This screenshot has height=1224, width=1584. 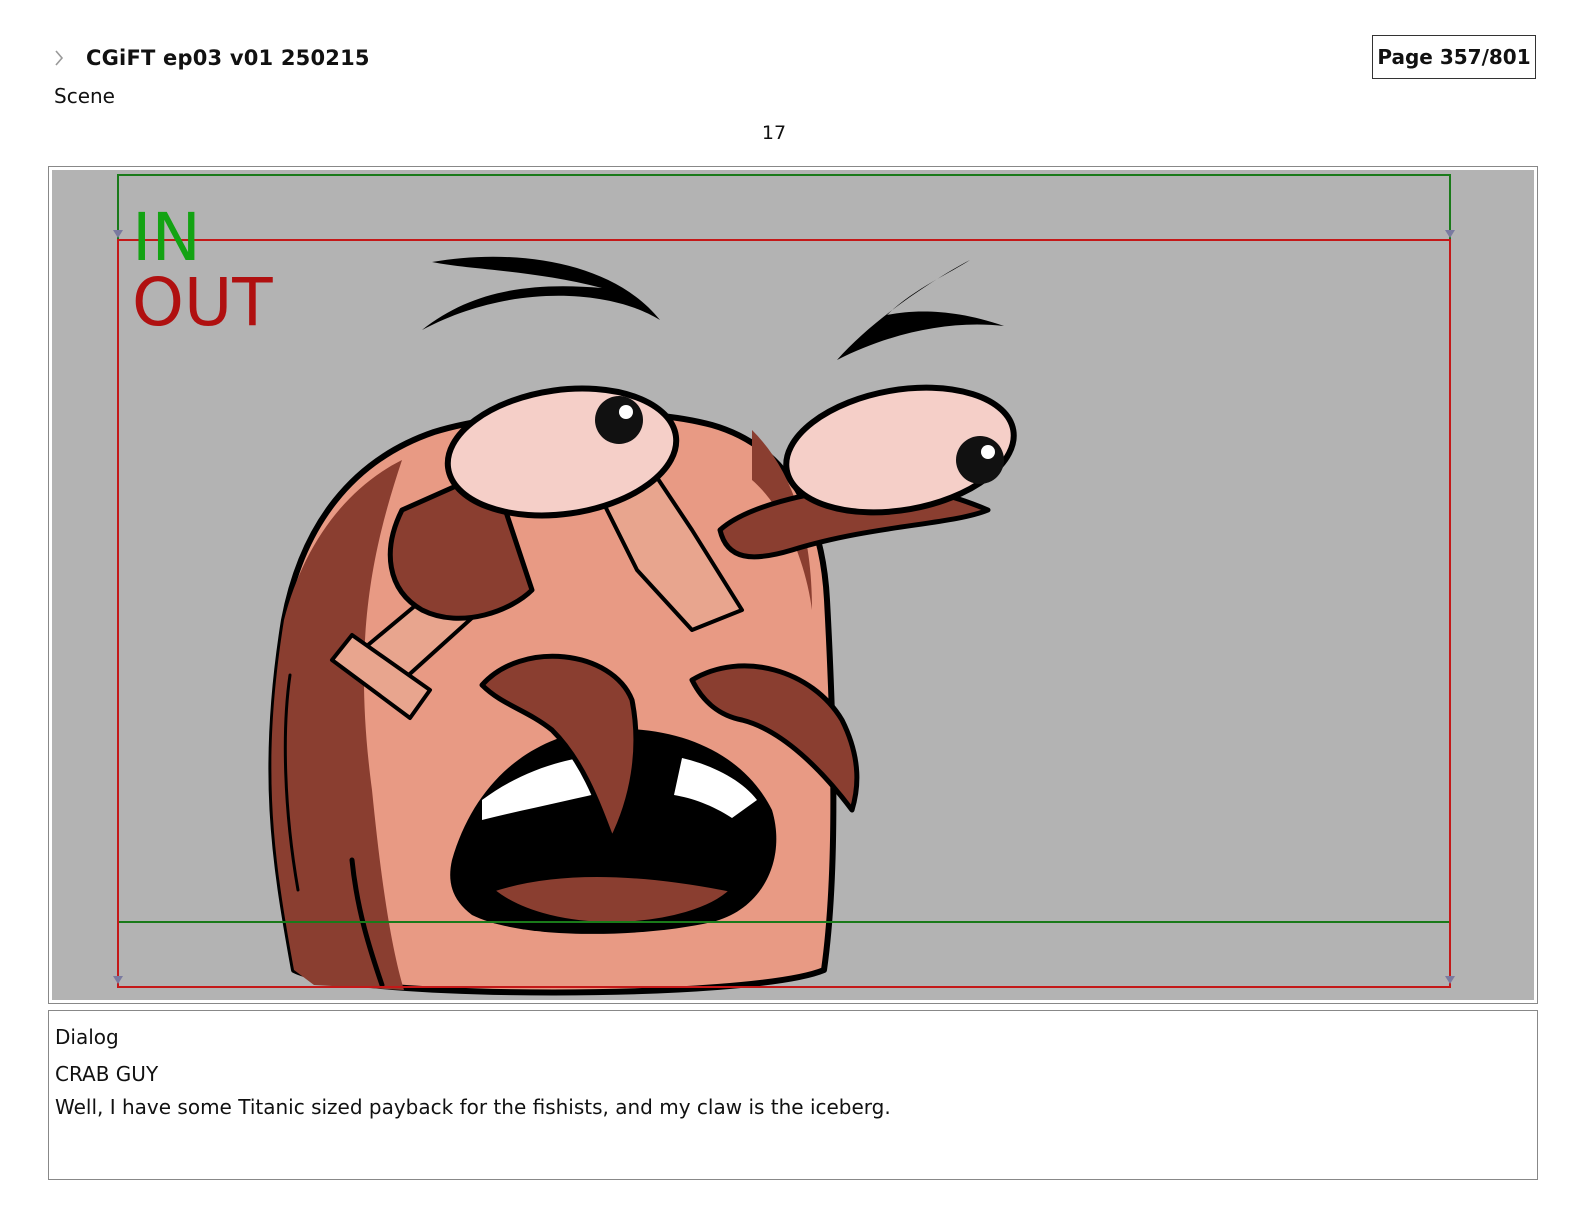 What do you see at coordinates (228, 58) in the screenshot?
I see `document-title: CGiFT ep03 v01 250215` at bounding box center [228, 58].